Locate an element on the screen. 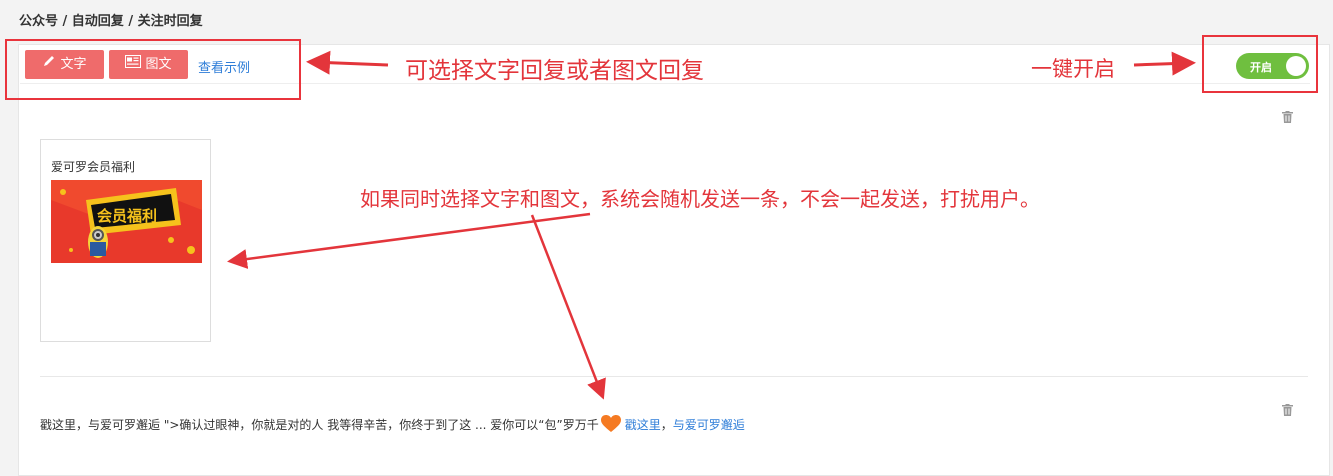 The height and width of the screenshot is (476, 1333). annotation-random-note: 如果同时选择文字和图文，系统会随机发送一条，不会一起发送，打扰用户。 is located at coordinates (700, 199).